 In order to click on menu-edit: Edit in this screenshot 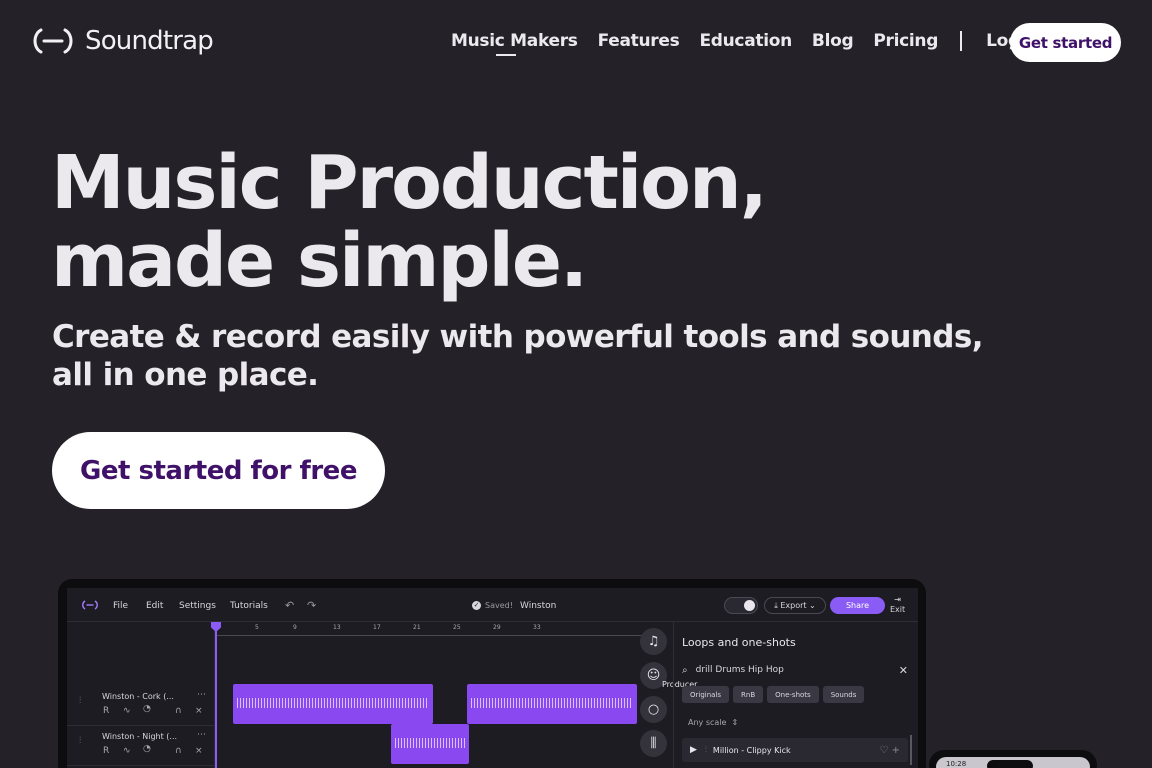, I will do `click(154, 606)`.